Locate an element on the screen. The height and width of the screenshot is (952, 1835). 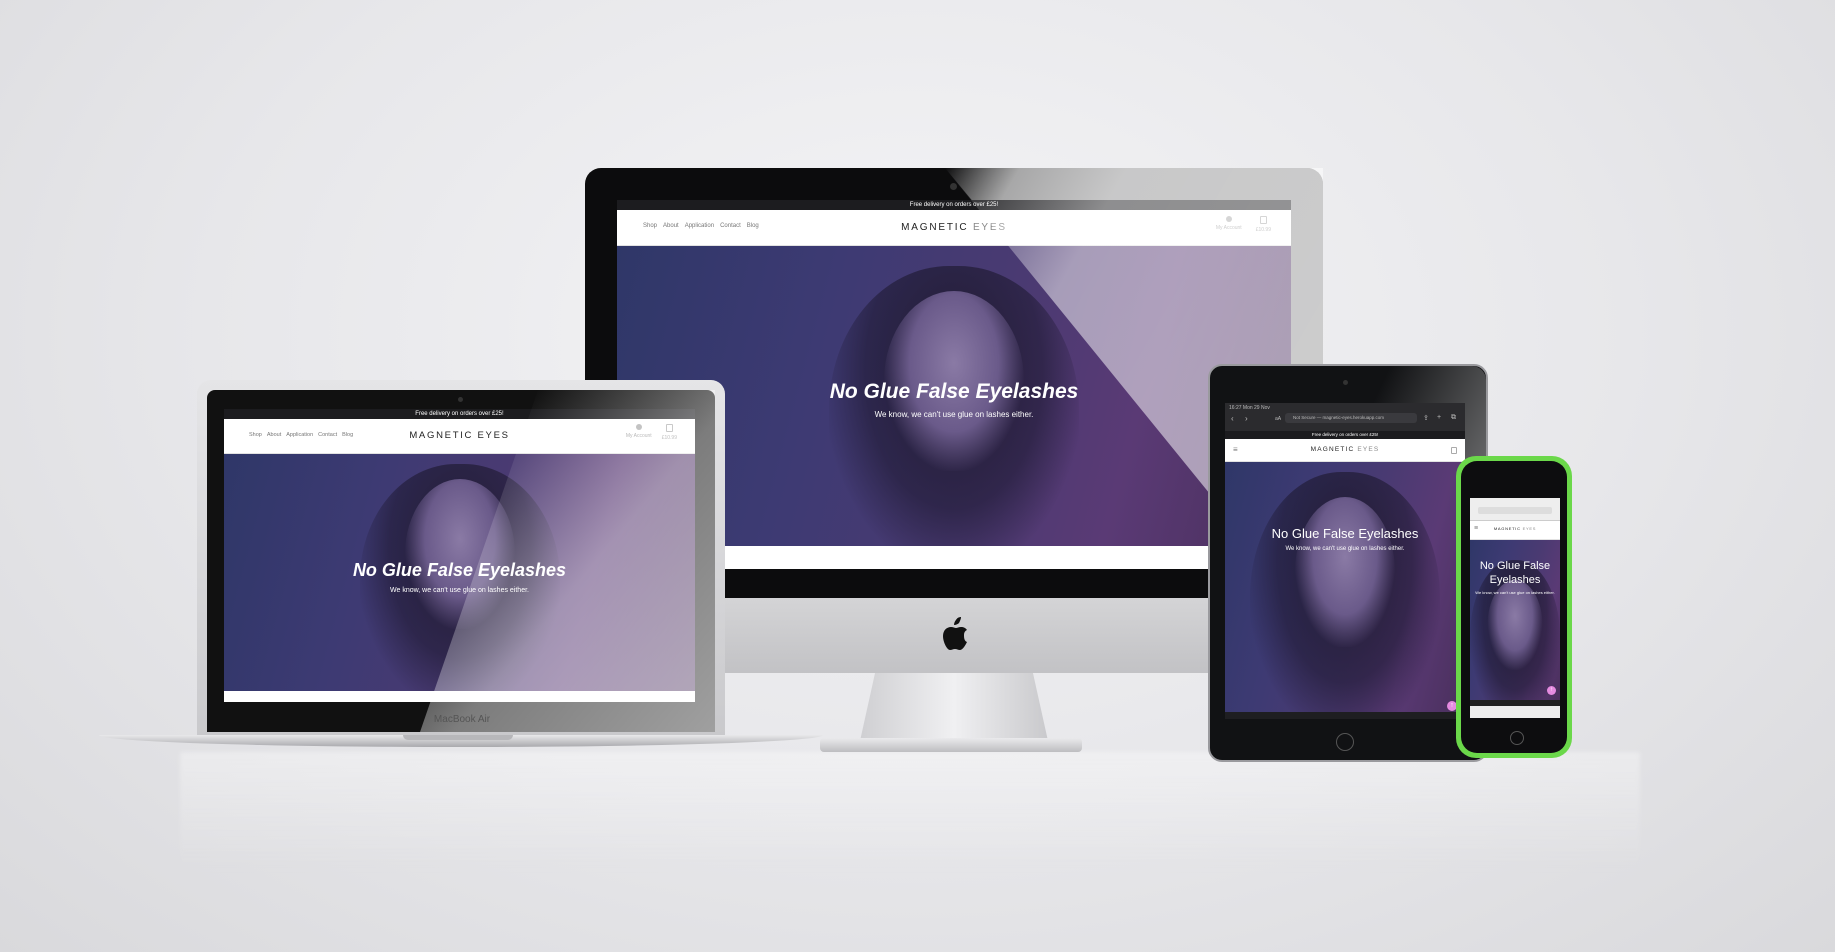
address-bar: Not Secure — magnetic-eyes.herokuapp.com is located at coordinates (1351, 418).